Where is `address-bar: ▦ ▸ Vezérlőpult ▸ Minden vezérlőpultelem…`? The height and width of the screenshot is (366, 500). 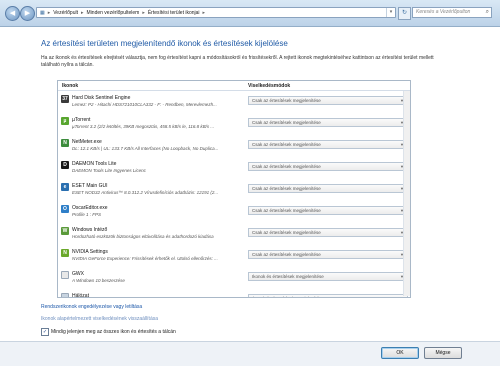
address-bar: ▦ ▸ Vezérlőpult ▸ Minden vezérlőpultelem… is located at coordinates (216, 12).